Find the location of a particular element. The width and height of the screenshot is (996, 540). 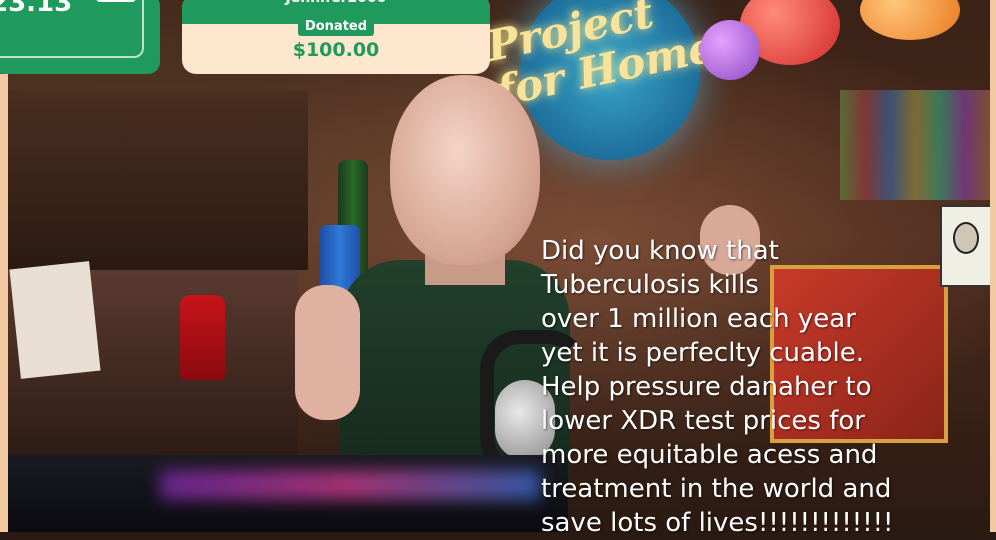

caption-line: lower XDR test prices for is located at coordinates (703, 421).